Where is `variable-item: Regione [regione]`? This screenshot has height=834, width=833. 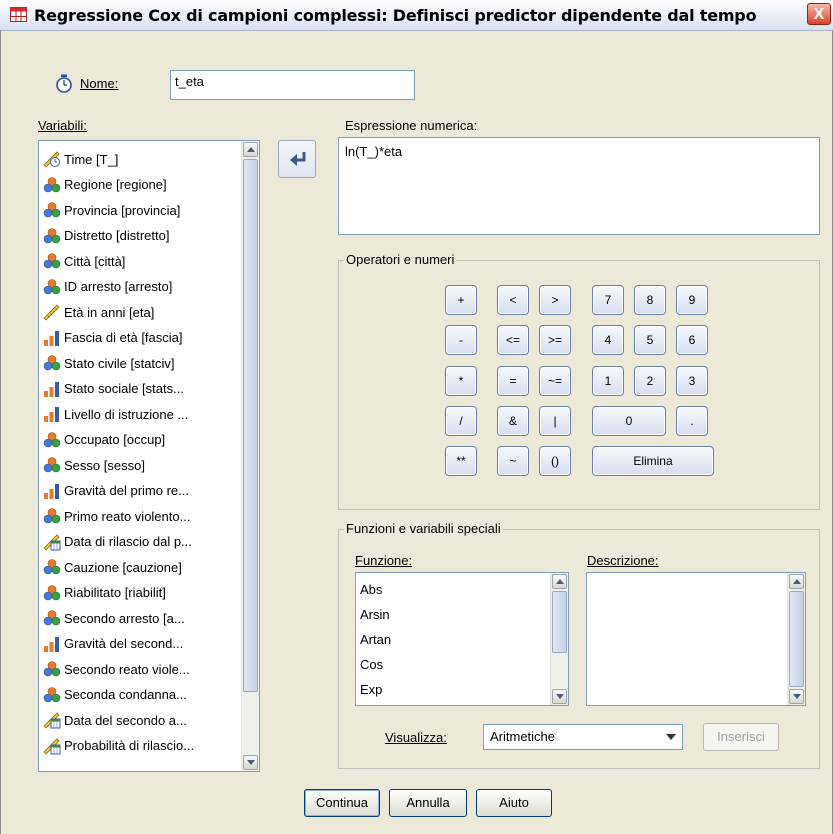
variable-item: Regione [regione] is located at coordinates (105, 185).